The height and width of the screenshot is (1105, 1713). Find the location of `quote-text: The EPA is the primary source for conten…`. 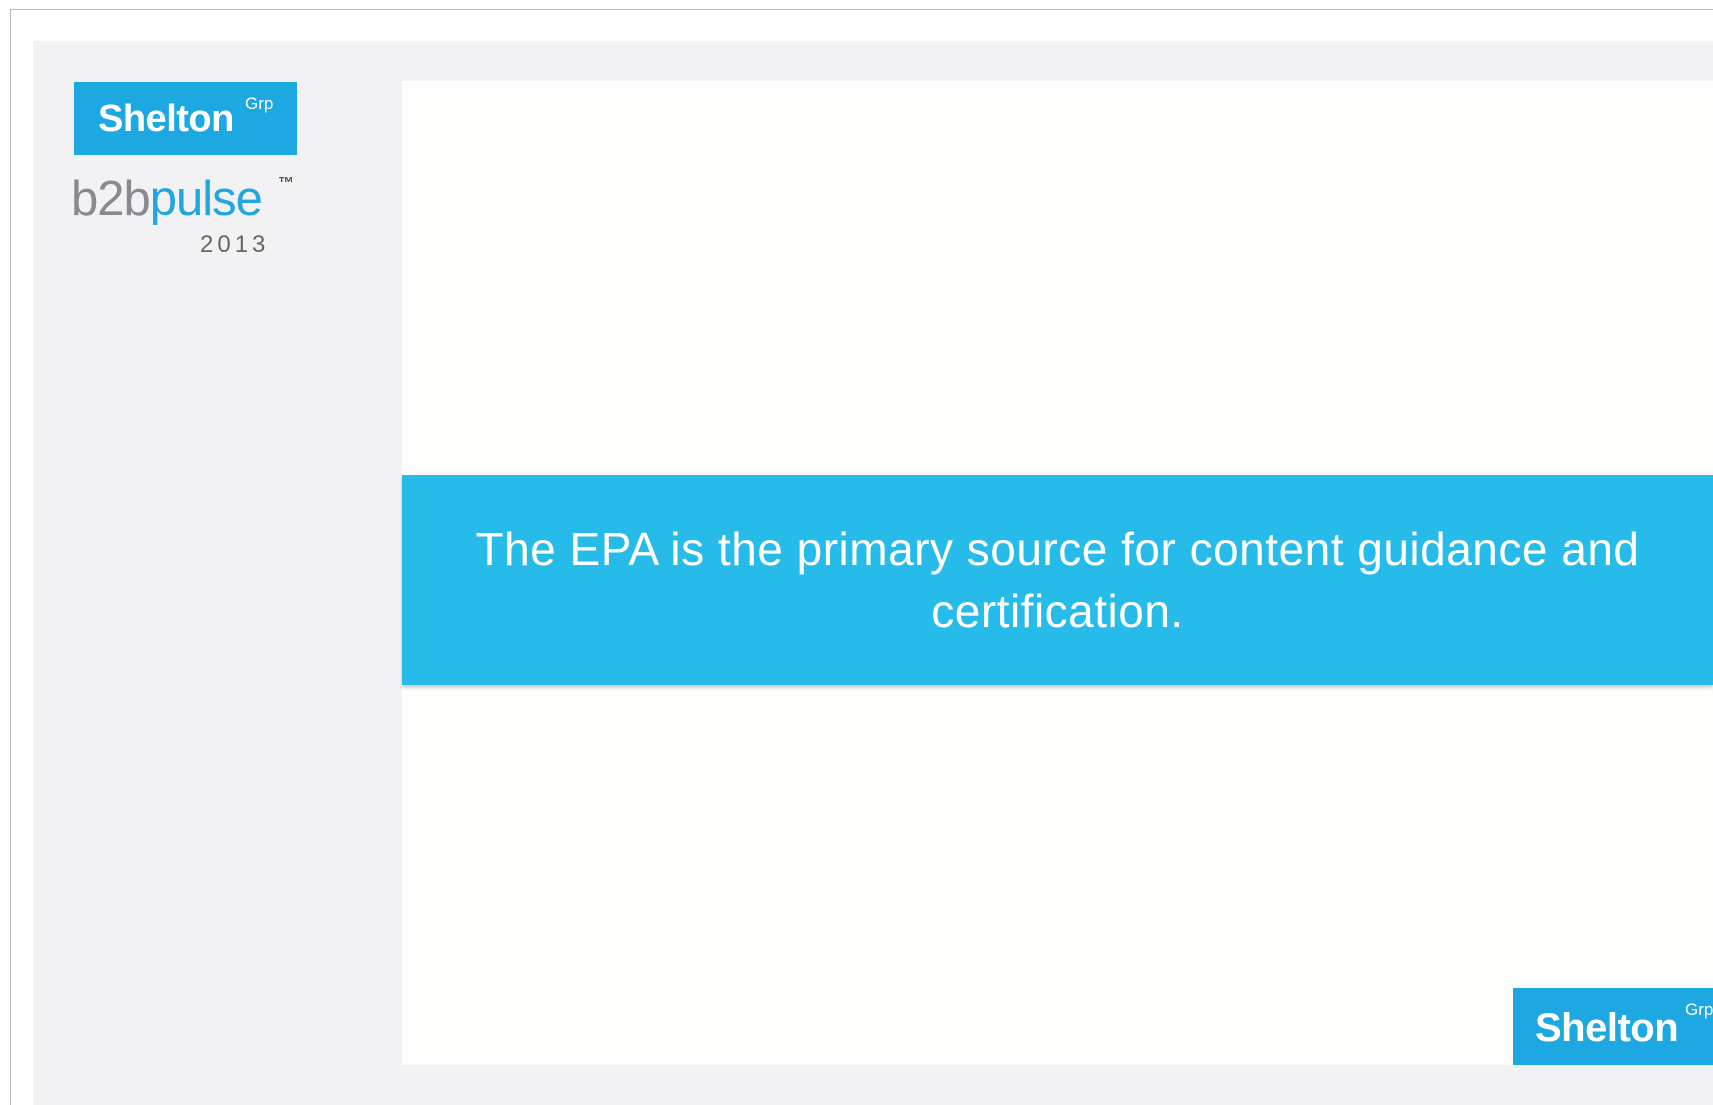

quote-text: The EPA is the primary source for conten… is located at coordinates (1057, 580).